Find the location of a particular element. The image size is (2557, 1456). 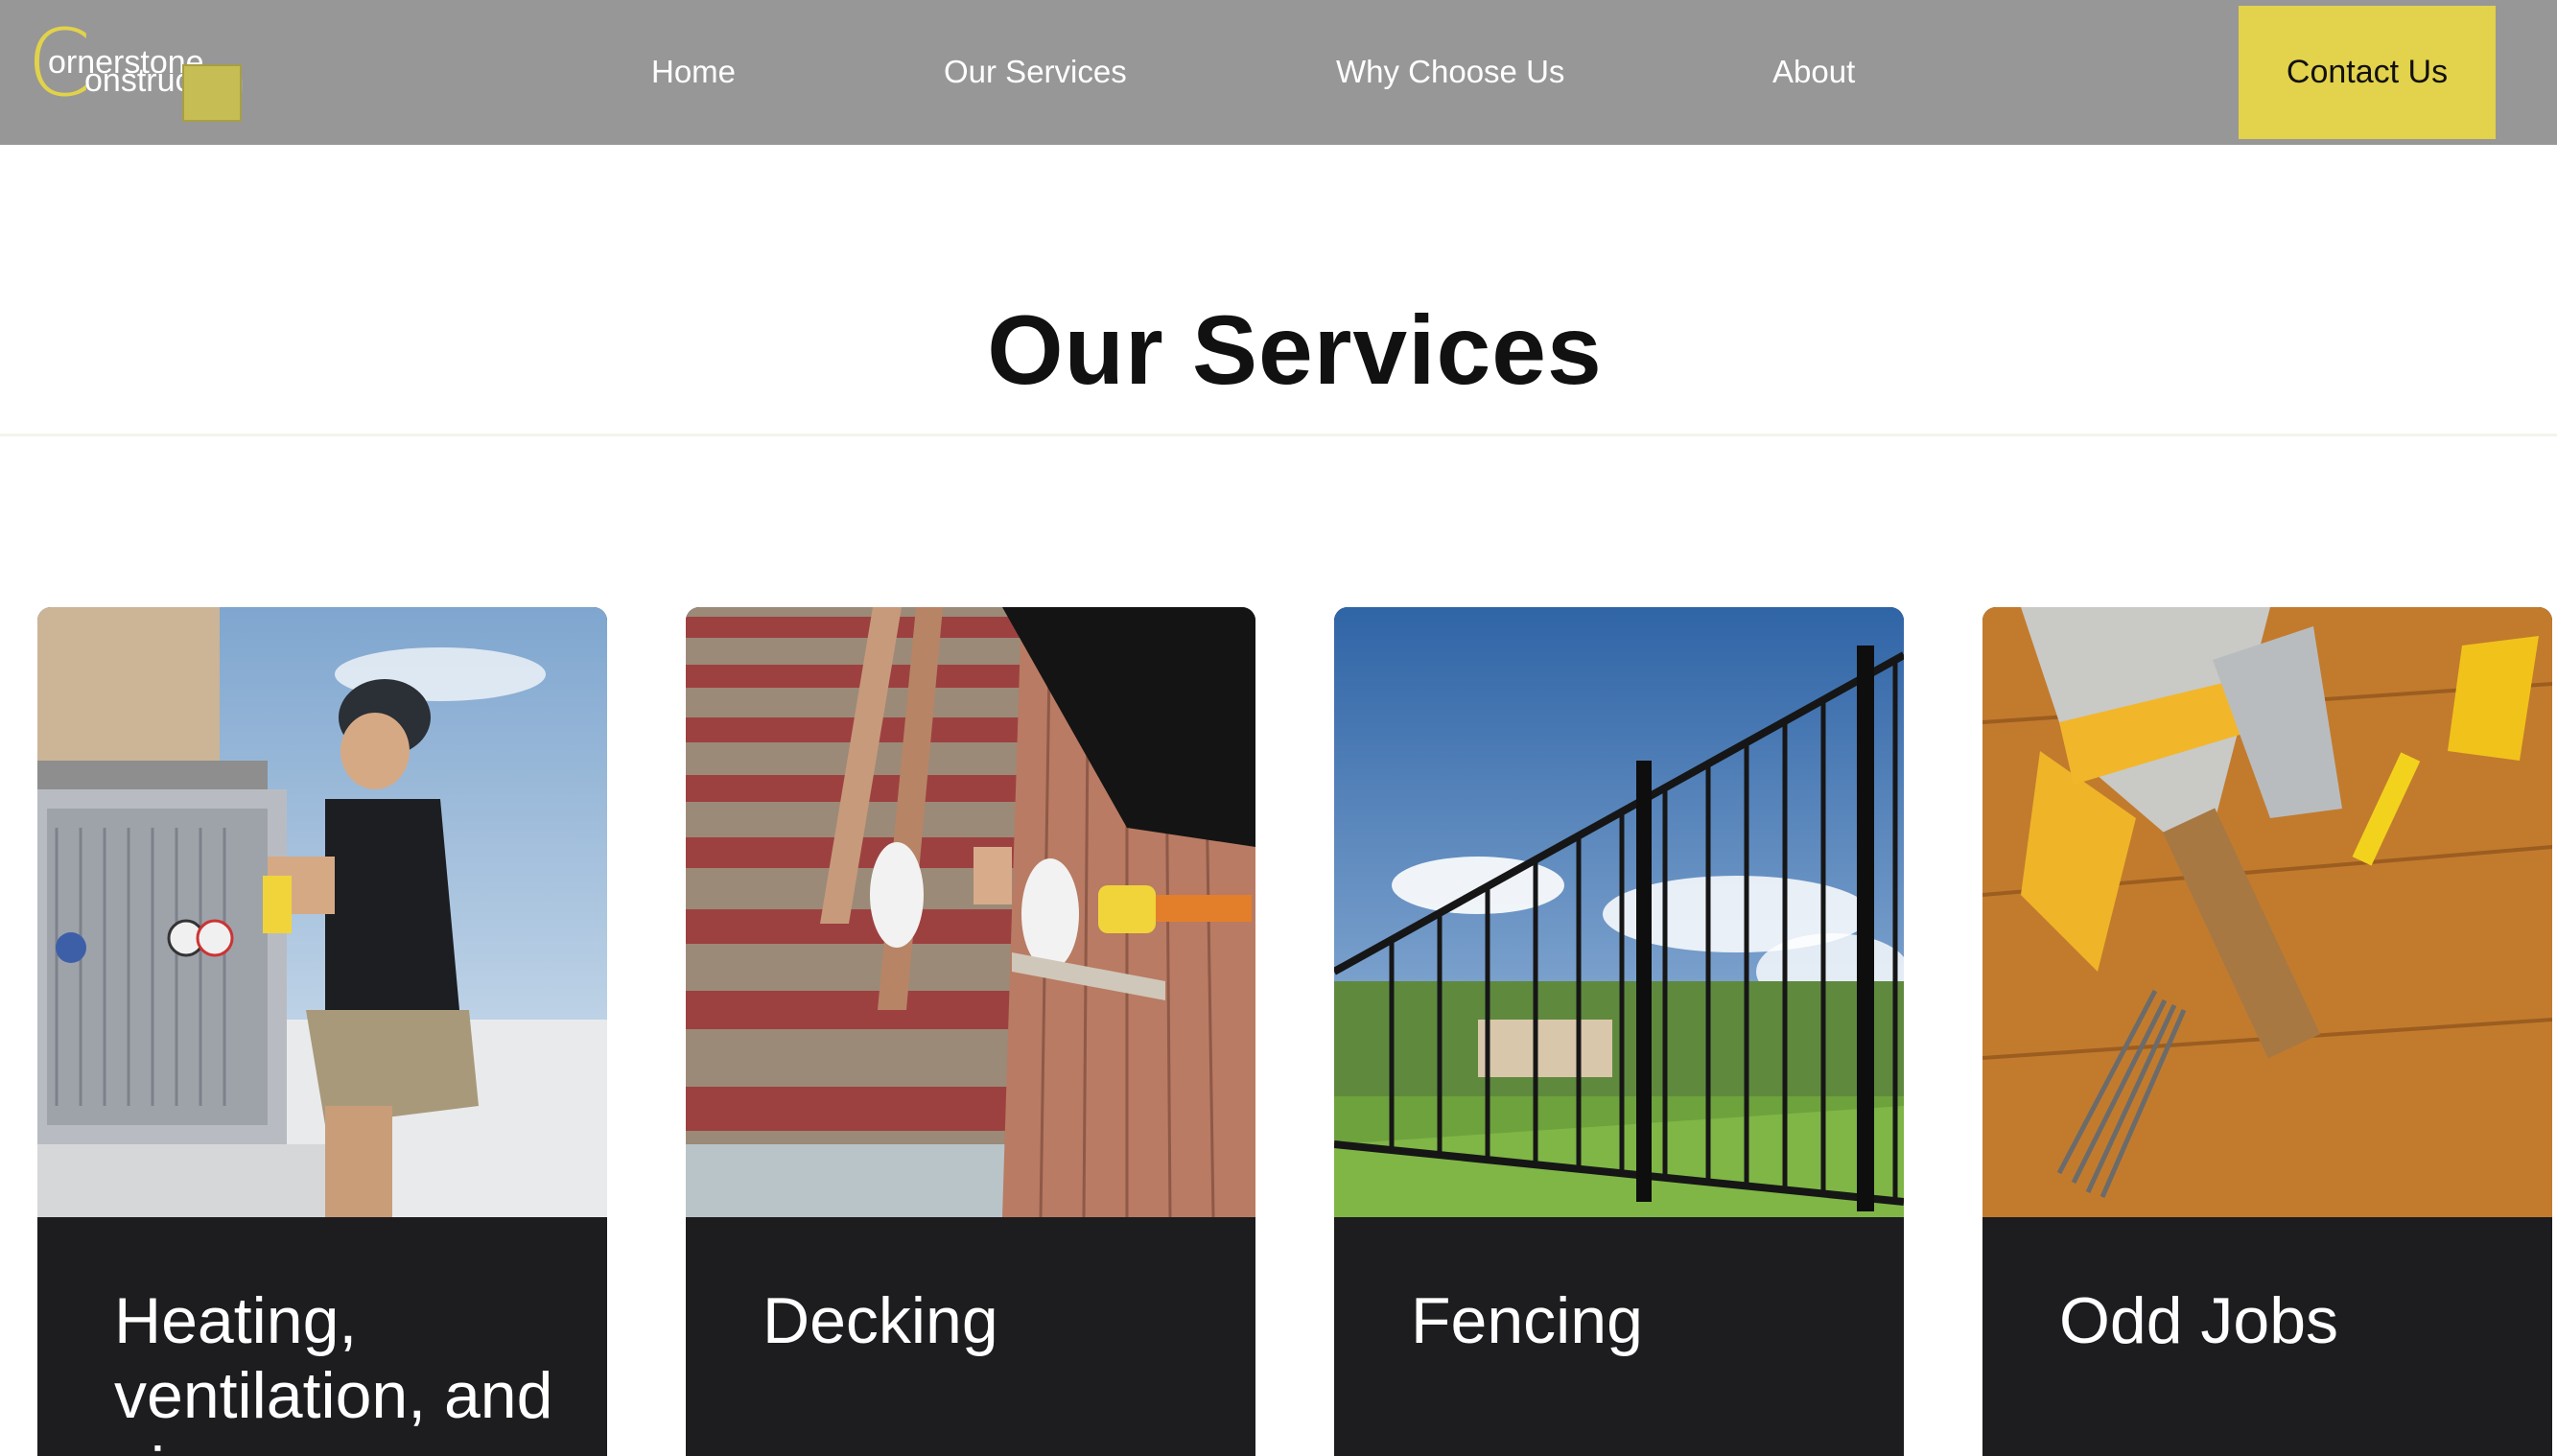

service-title: Decking is located at coordinates (880, 1321).